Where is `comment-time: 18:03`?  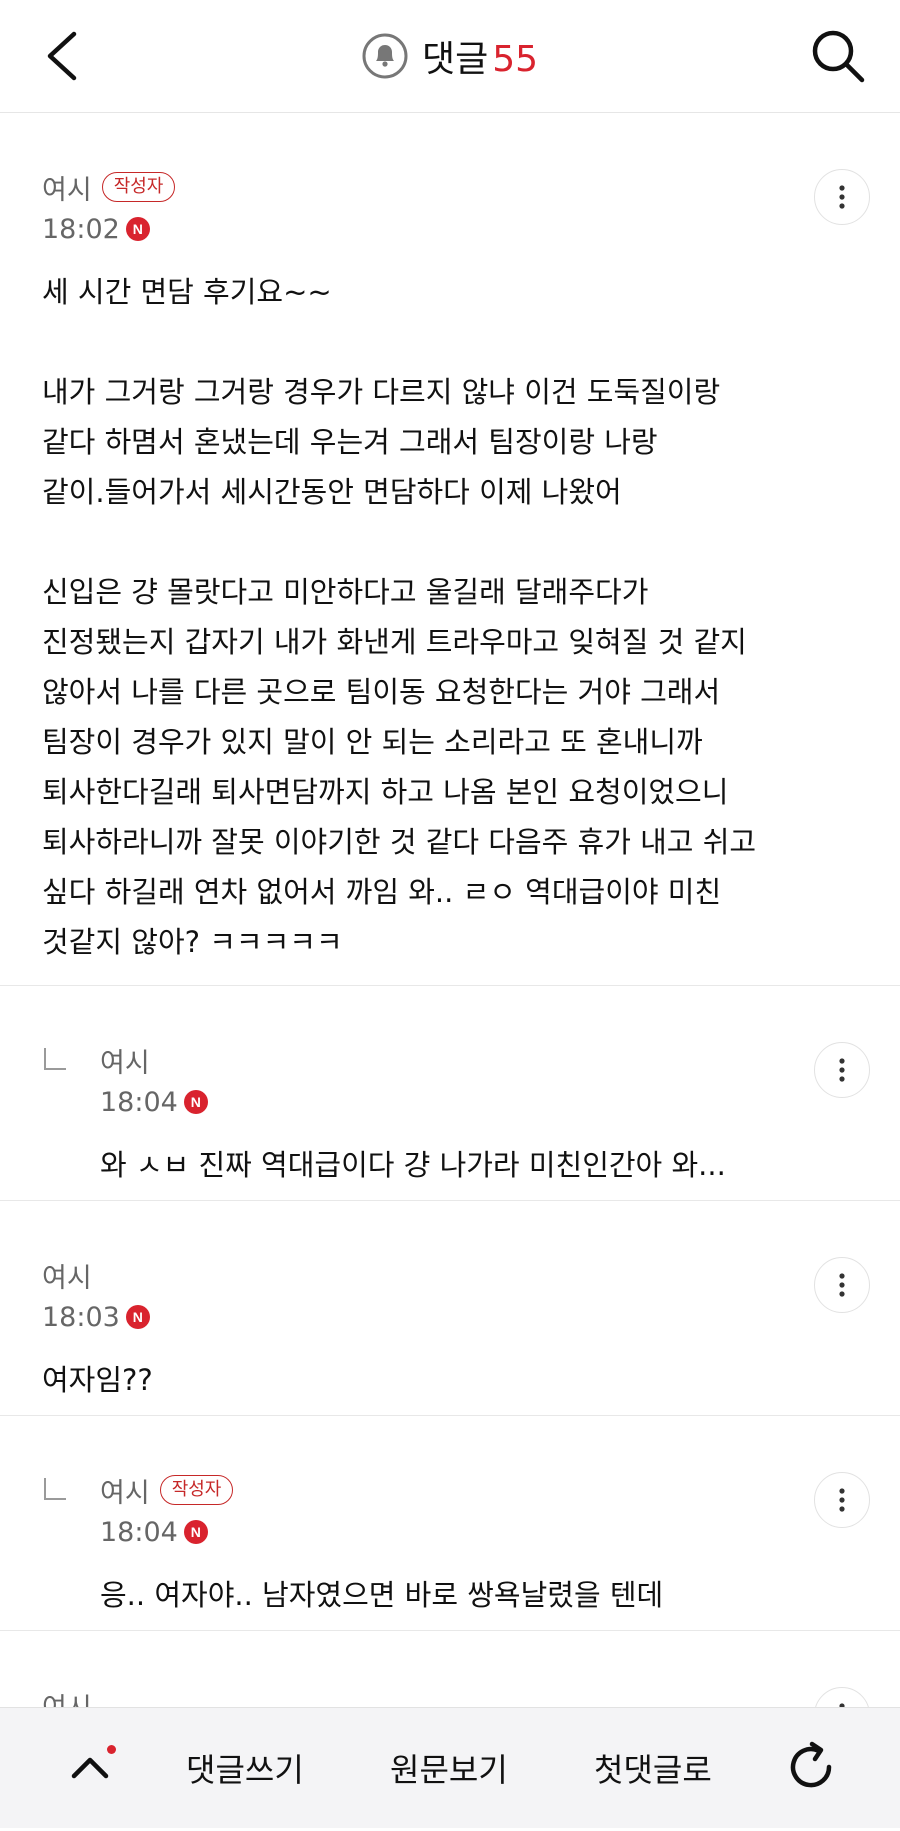
comment-time: 18:03 is located at coordinates (81, 1317).